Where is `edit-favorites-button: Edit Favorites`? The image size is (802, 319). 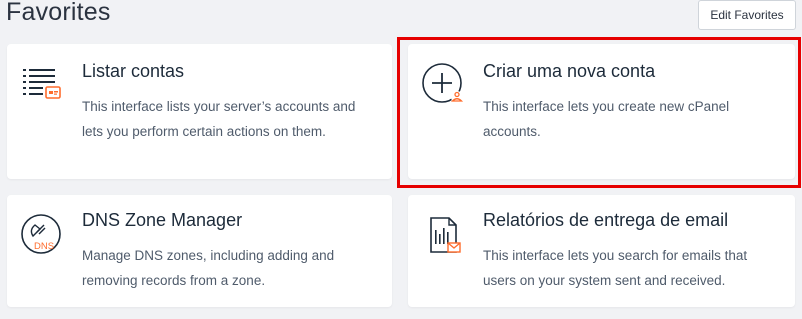 edit-favorites-button: Edit Favorites is located at coordinates (747, 15).